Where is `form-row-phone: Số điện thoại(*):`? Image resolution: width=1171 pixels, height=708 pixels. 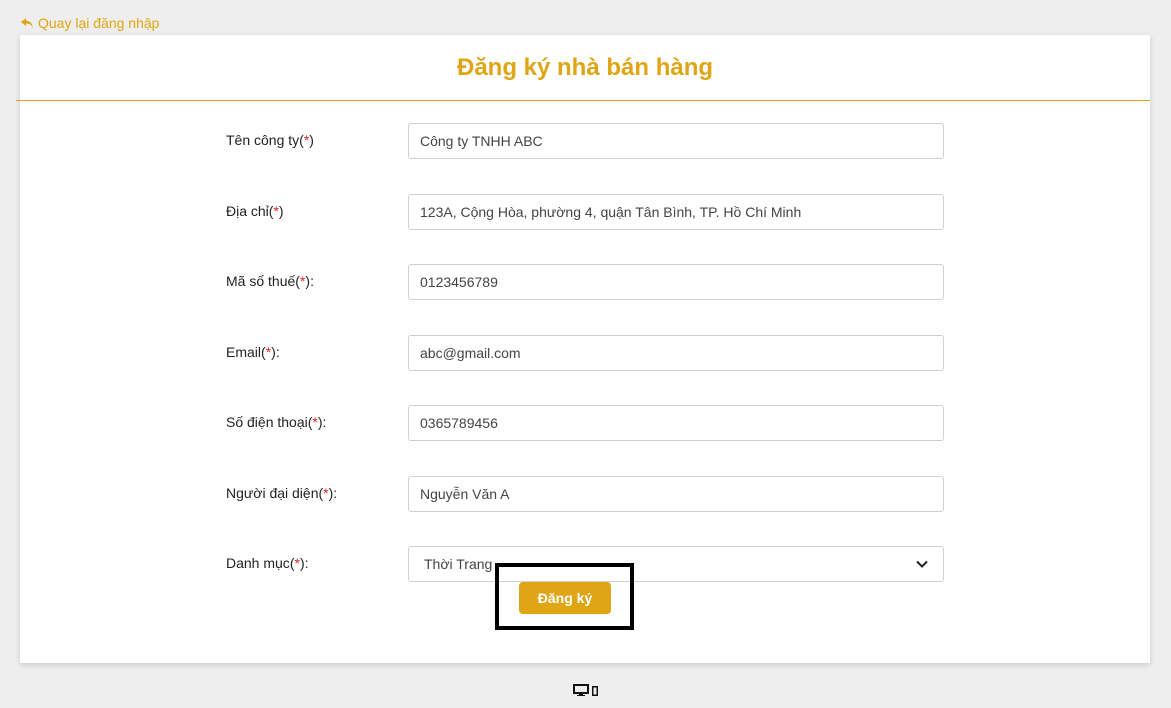
form-row-phone: Số điện thoại(*): is located at coordinates (585, 423).